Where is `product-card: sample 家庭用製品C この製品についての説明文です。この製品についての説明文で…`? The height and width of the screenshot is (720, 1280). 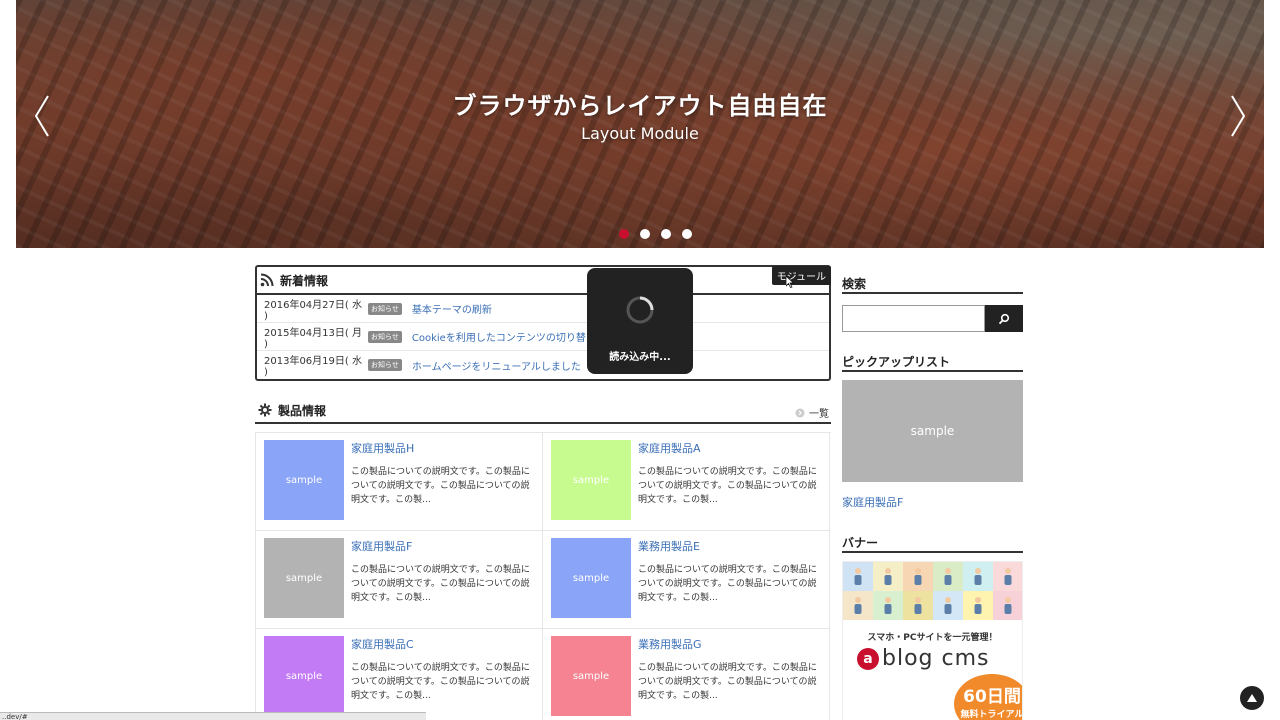
product-card: sample 家庭用製品C この製品についての説明文です。この製品についての説明文で… is located at coordinates (399, 674).